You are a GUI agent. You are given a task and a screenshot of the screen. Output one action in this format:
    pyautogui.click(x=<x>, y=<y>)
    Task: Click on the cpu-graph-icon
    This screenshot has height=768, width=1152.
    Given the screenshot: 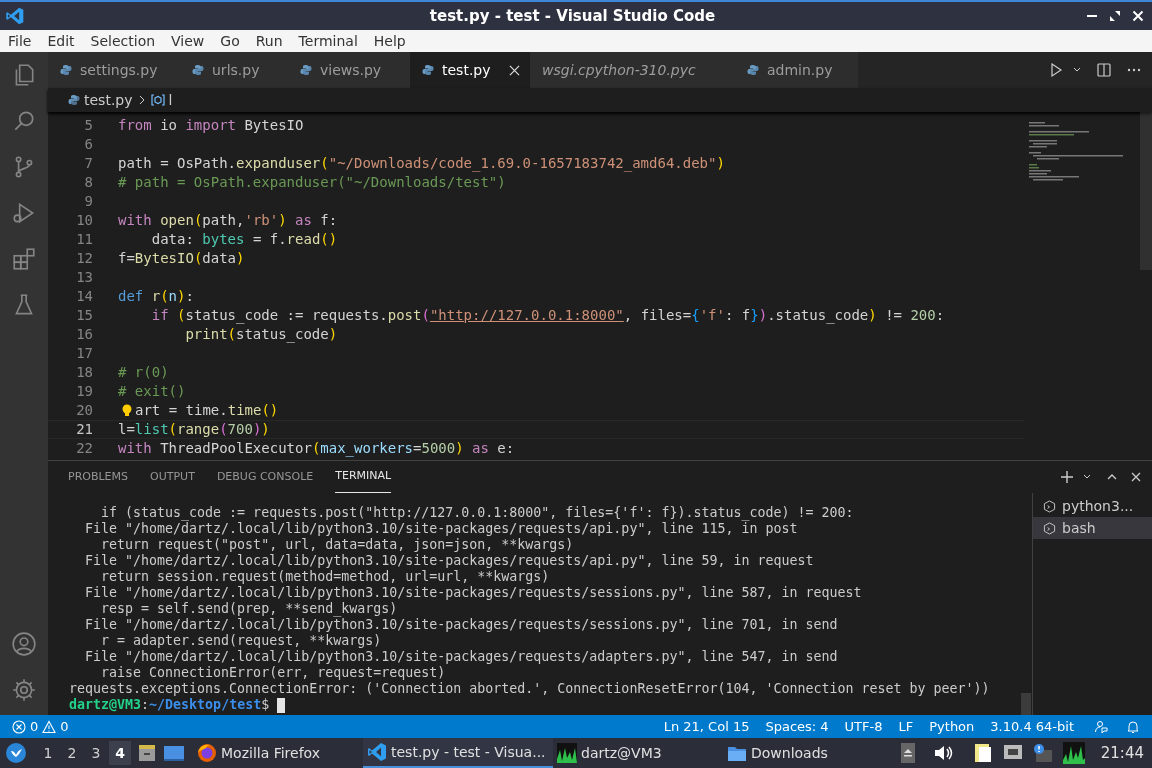 What is the action you would take?
    pyautogui.click(x=1073, y=753)
    